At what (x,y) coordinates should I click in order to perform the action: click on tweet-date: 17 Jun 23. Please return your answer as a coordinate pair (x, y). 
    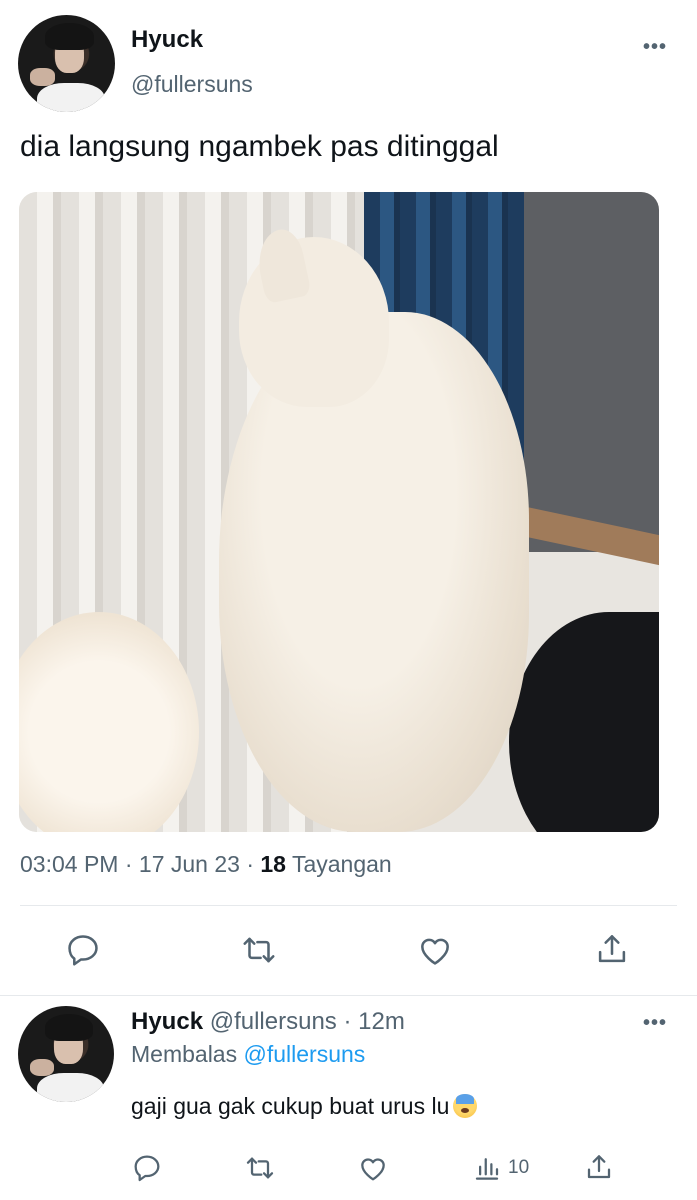
    Looking at the image, I should click on (189, 864).